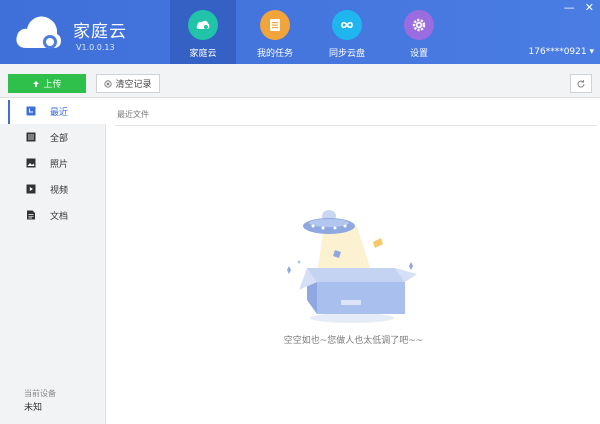  Describe the element at coordinates (353, 341) in the screenshot. I see `empty-state-message: 空空如也~您做人也太低调了吧~~` at that location.